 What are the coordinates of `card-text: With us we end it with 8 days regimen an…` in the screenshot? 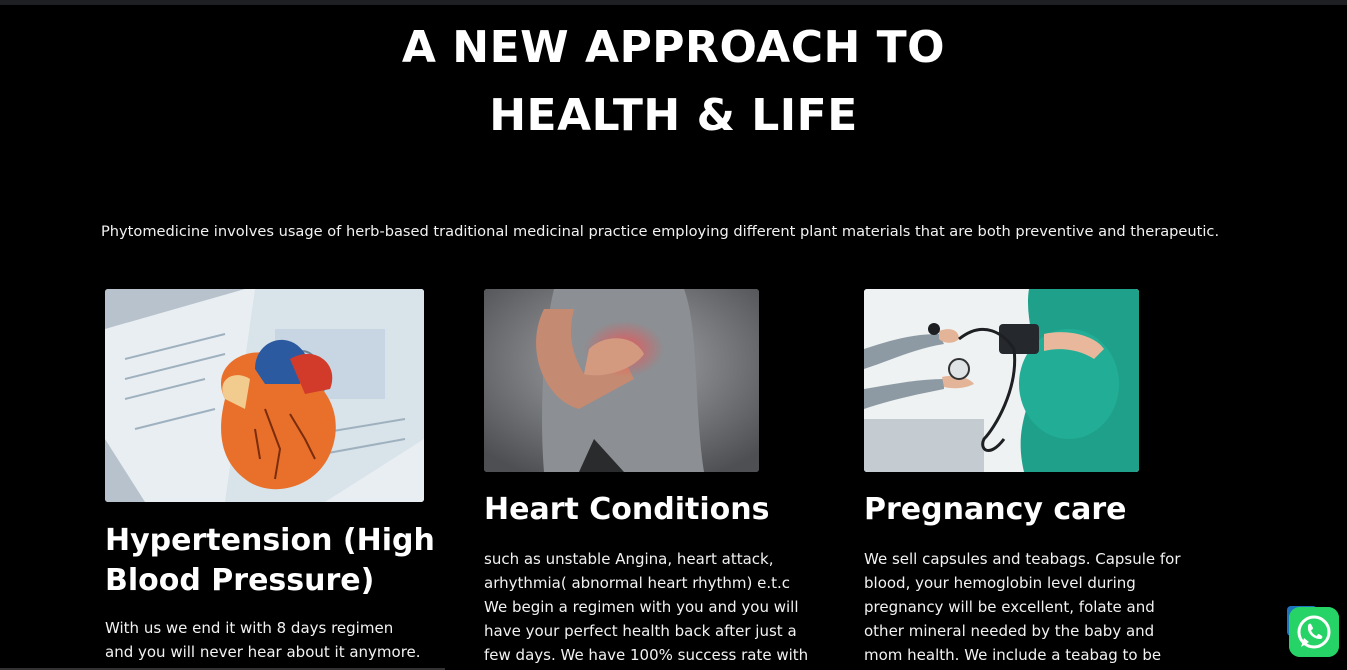 It's located at (263, 640).